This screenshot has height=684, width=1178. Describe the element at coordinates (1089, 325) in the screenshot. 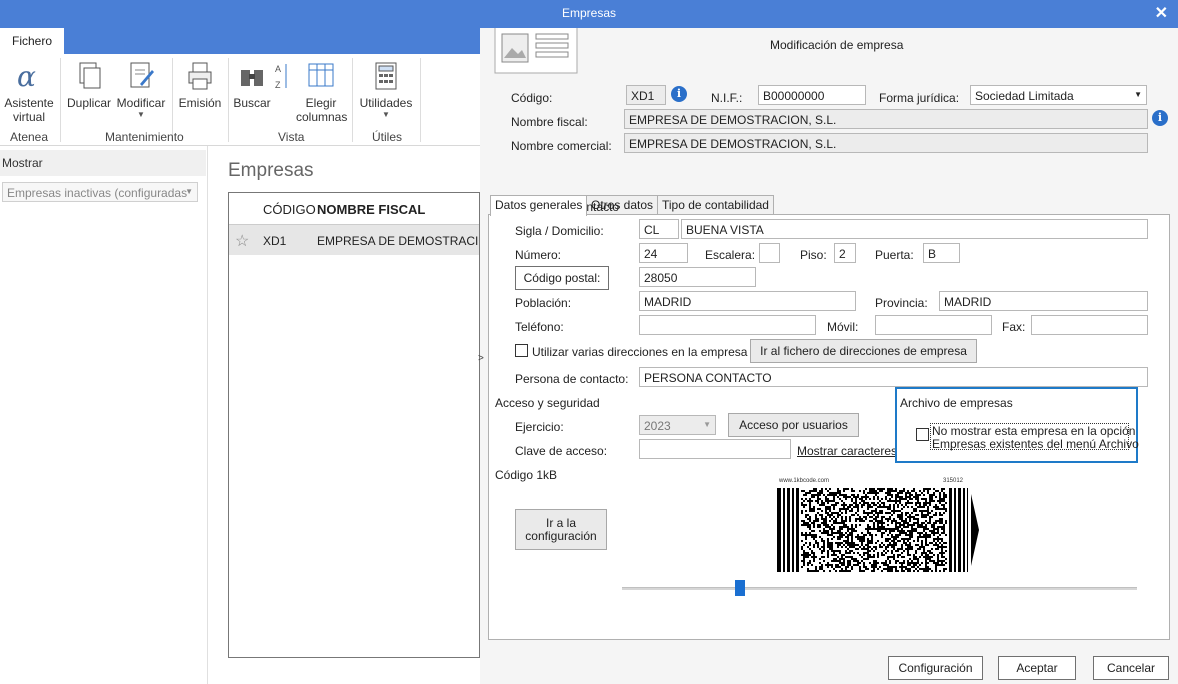

I see `fax-field` at that location.